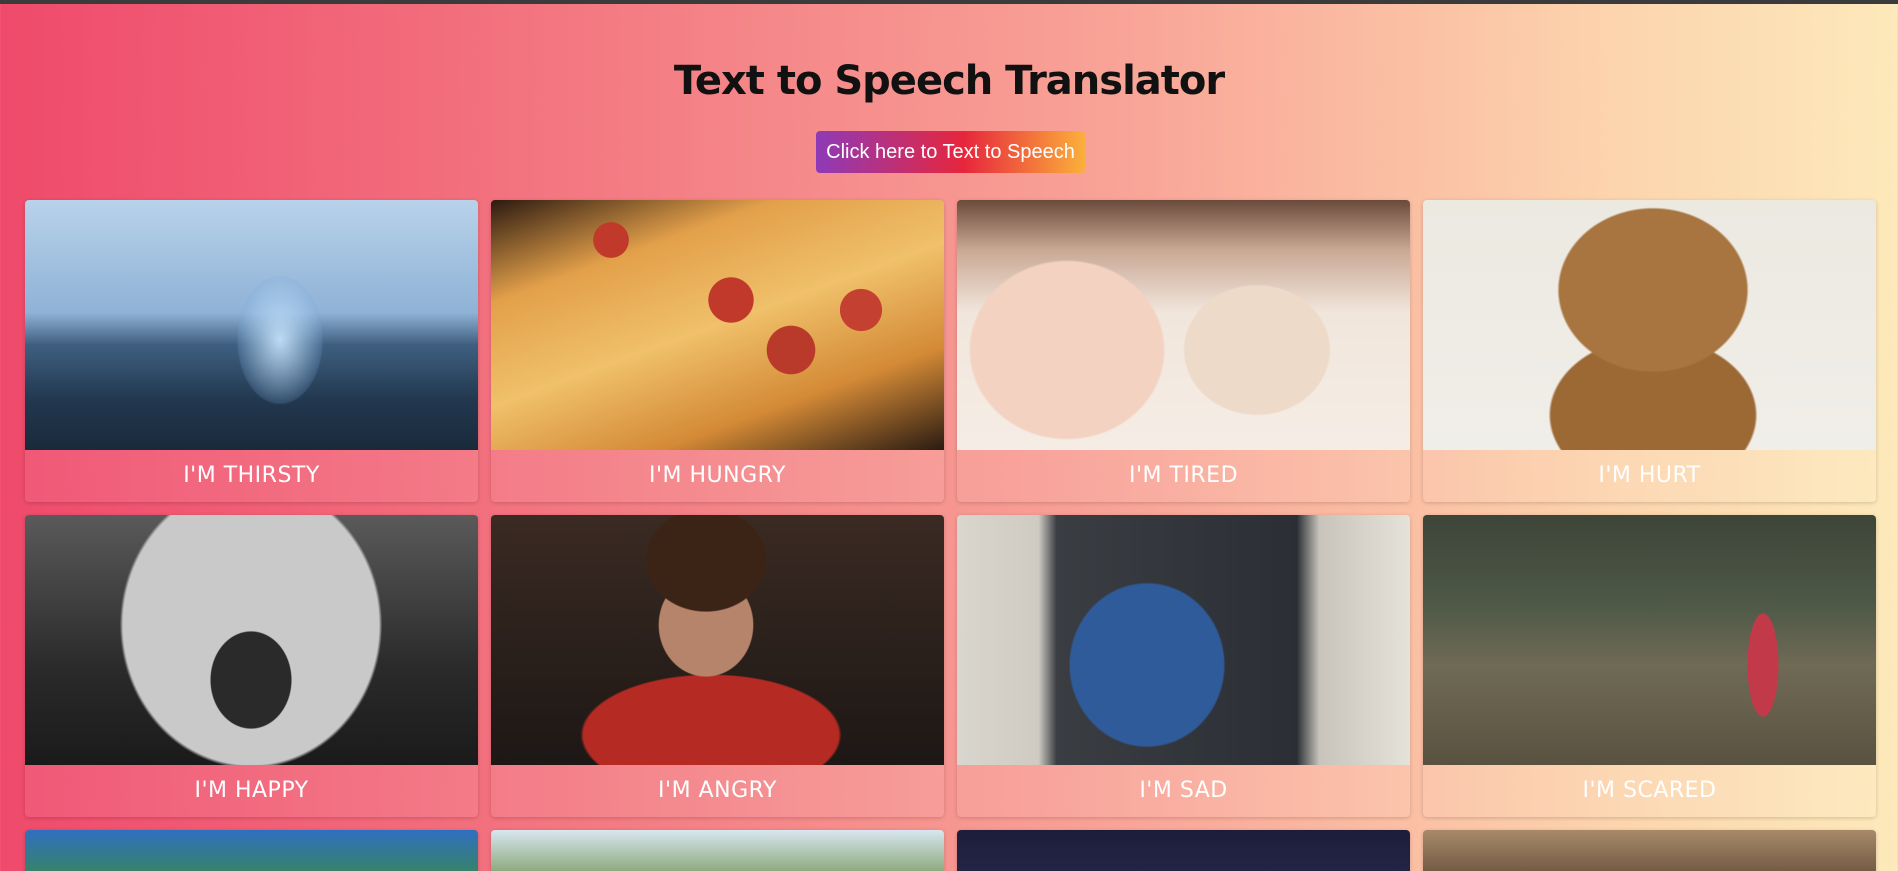 The image size is (1898, 871). I want to click on house-image, so click(717, 850).